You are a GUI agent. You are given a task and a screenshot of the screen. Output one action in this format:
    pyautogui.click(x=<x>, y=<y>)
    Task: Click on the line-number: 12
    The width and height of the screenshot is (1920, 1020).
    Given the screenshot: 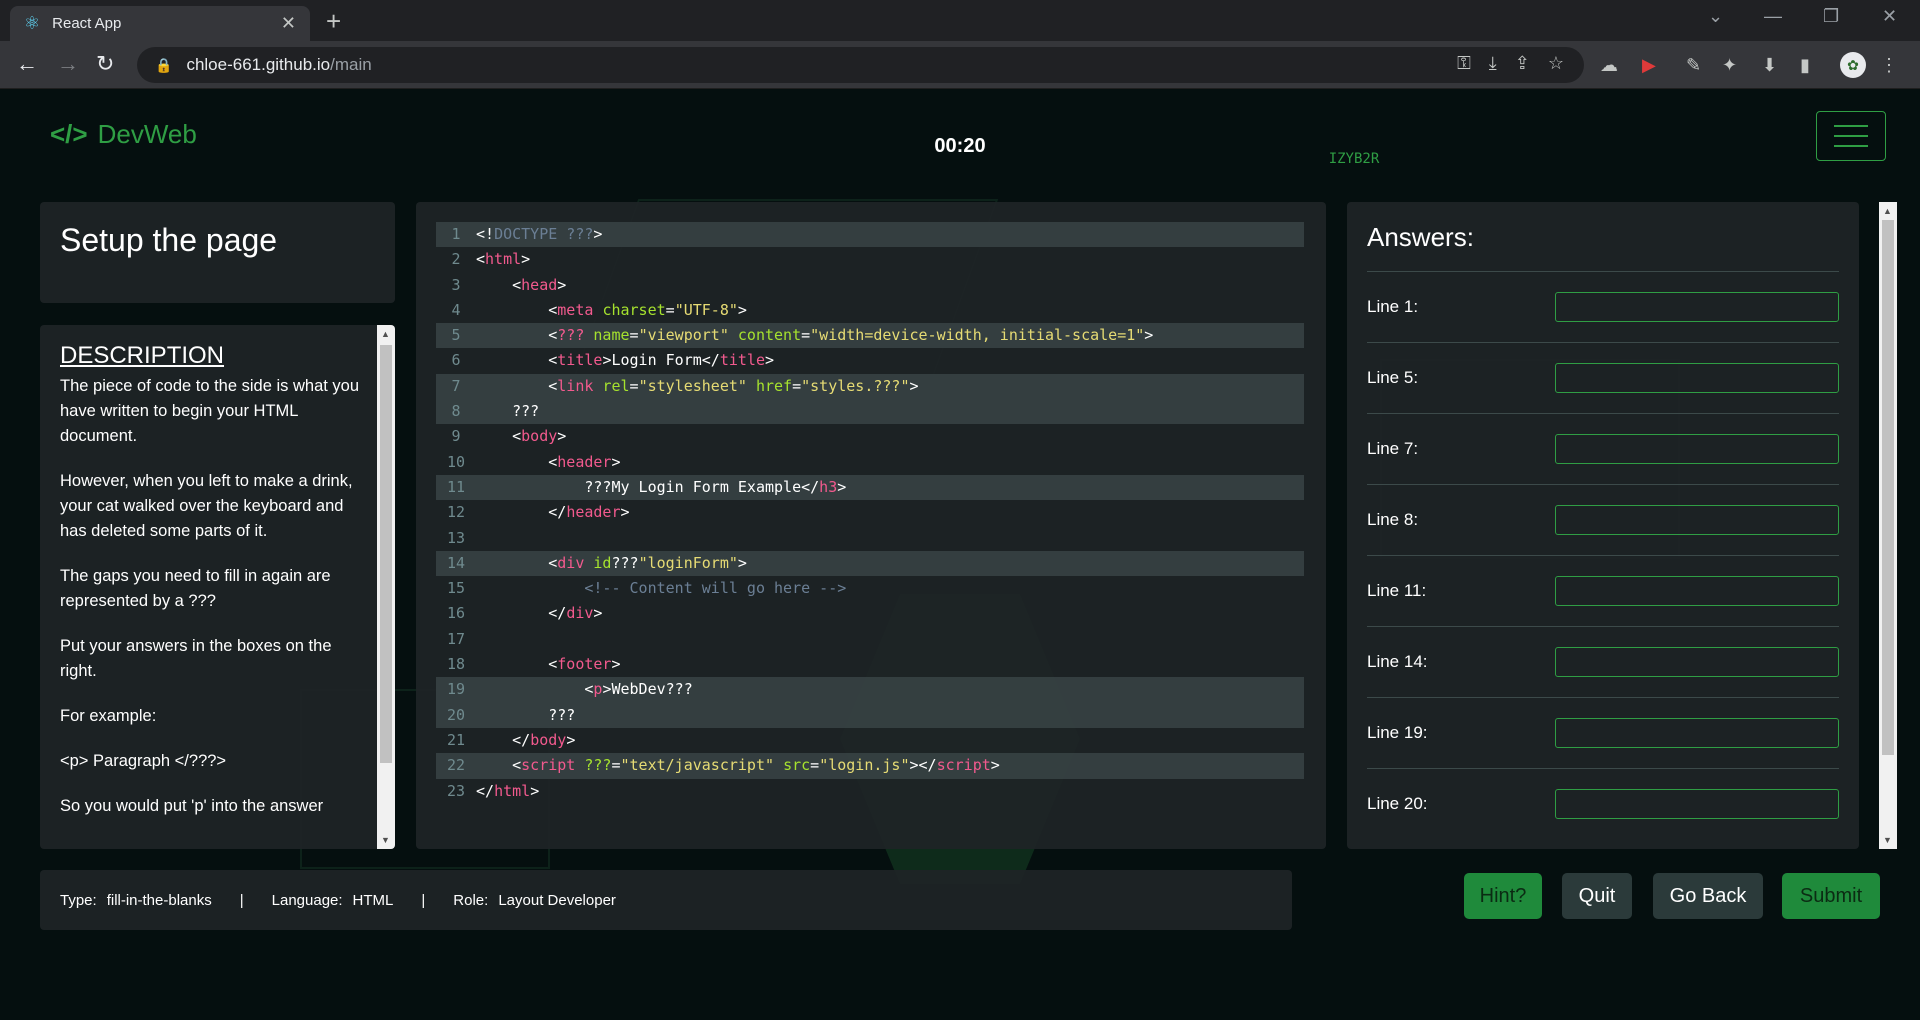 What is the action you would take?
    pyautogui.click(x=456, y=512)
    